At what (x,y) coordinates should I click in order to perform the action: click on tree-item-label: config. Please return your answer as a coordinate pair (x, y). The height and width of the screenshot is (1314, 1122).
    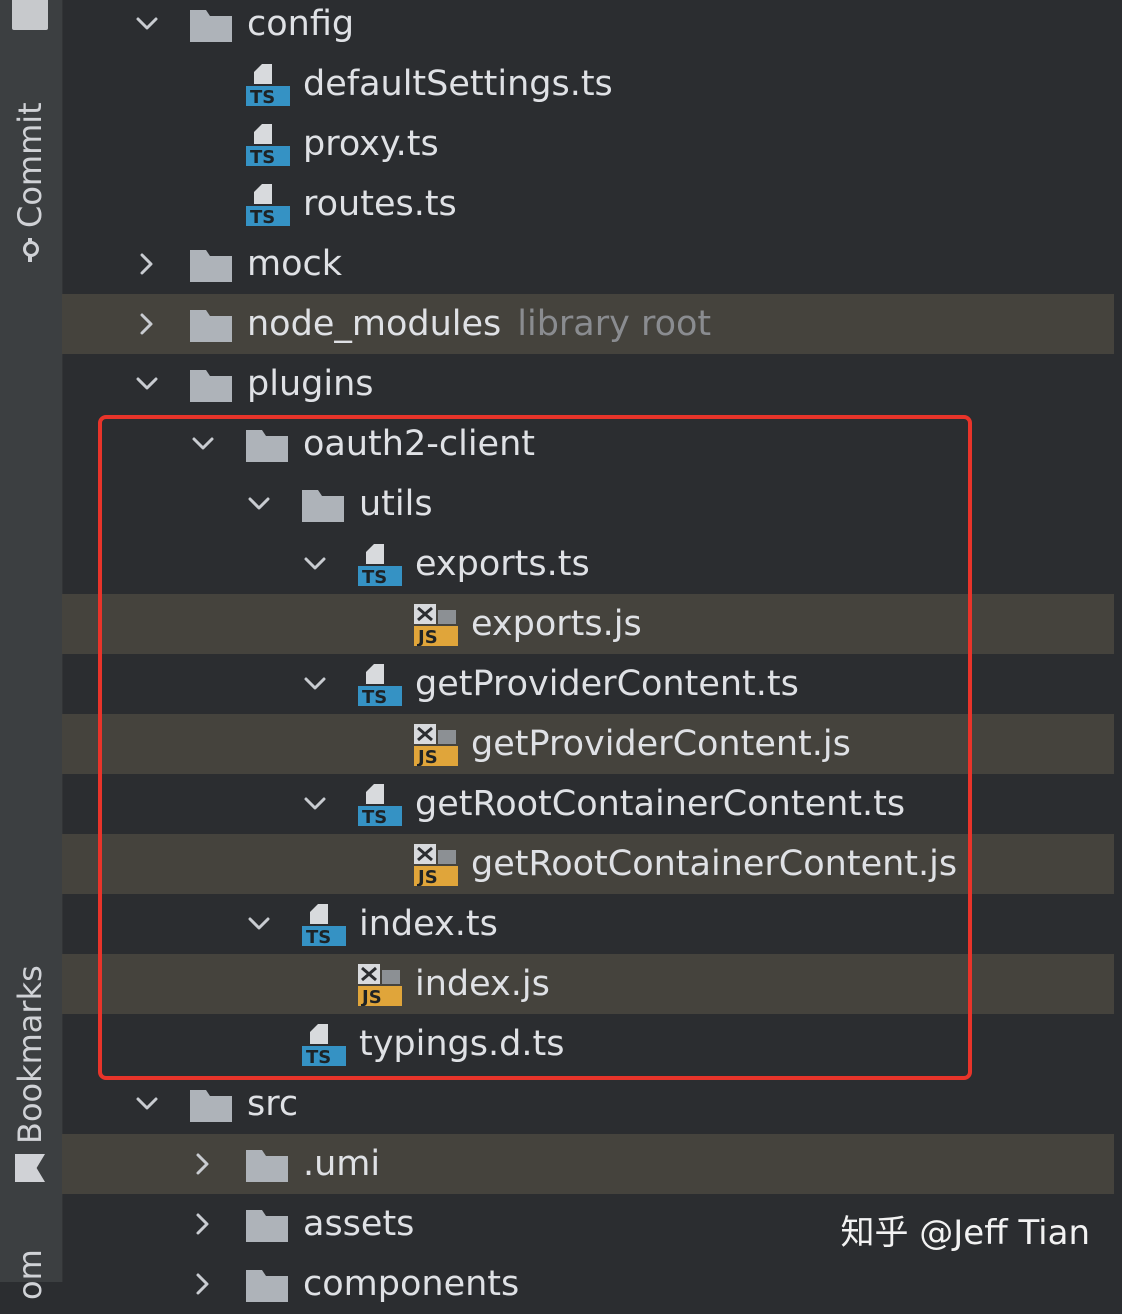
    Looking at the image, I should click on (301, 24).